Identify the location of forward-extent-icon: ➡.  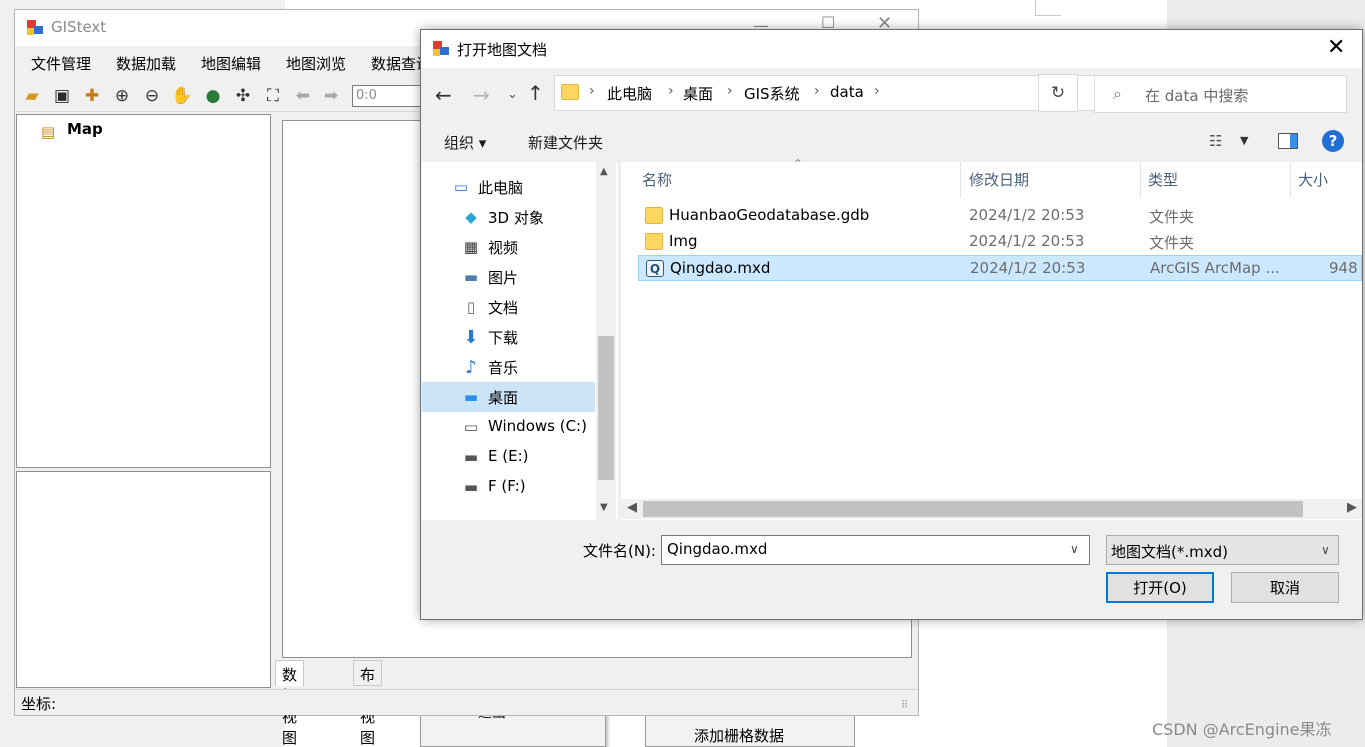
(331, 96).